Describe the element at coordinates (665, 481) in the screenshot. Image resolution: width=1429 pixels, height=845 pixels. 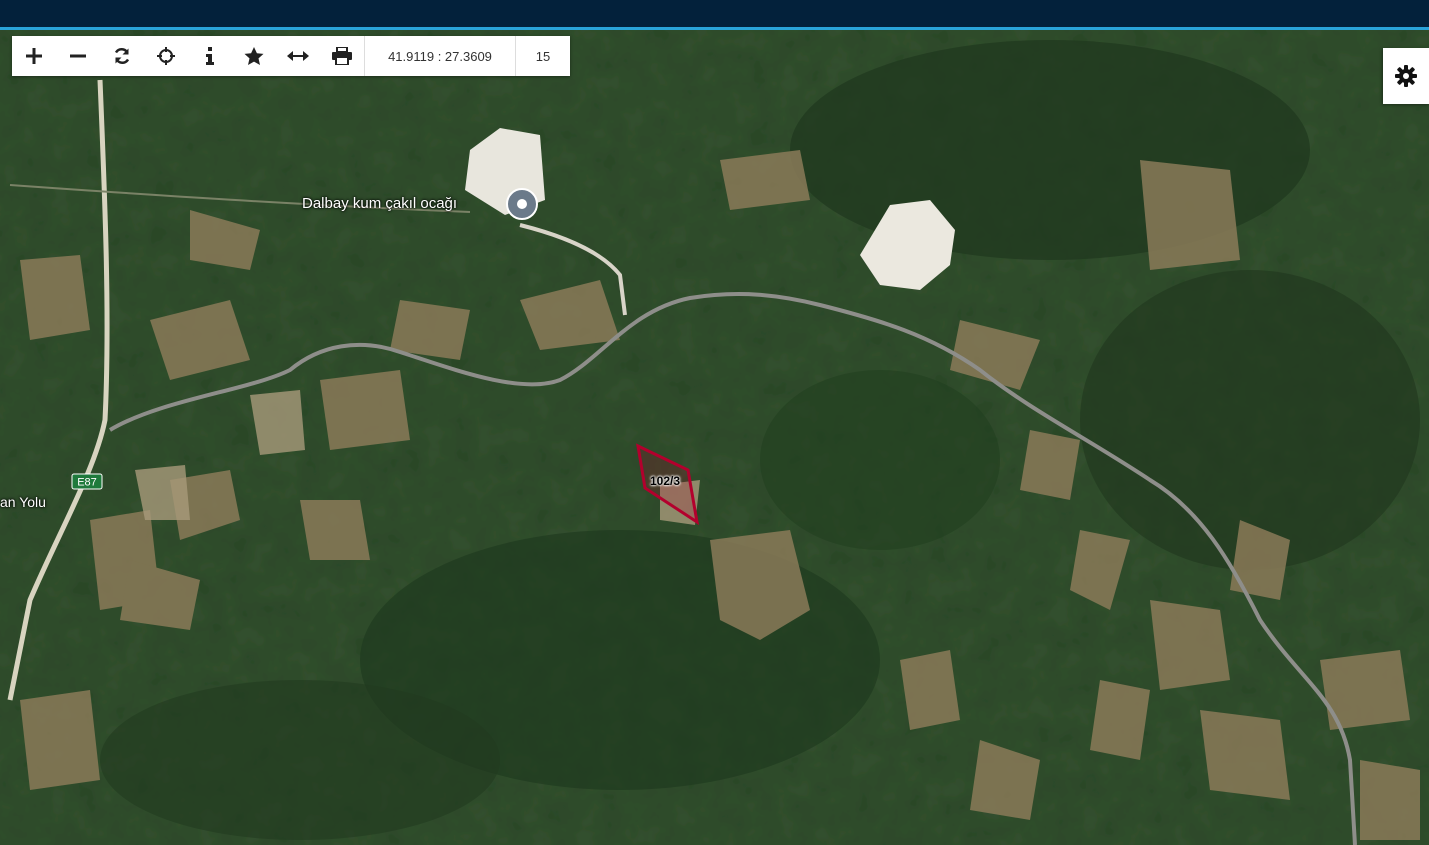
I see `parcel-label: 102/3` at that location.